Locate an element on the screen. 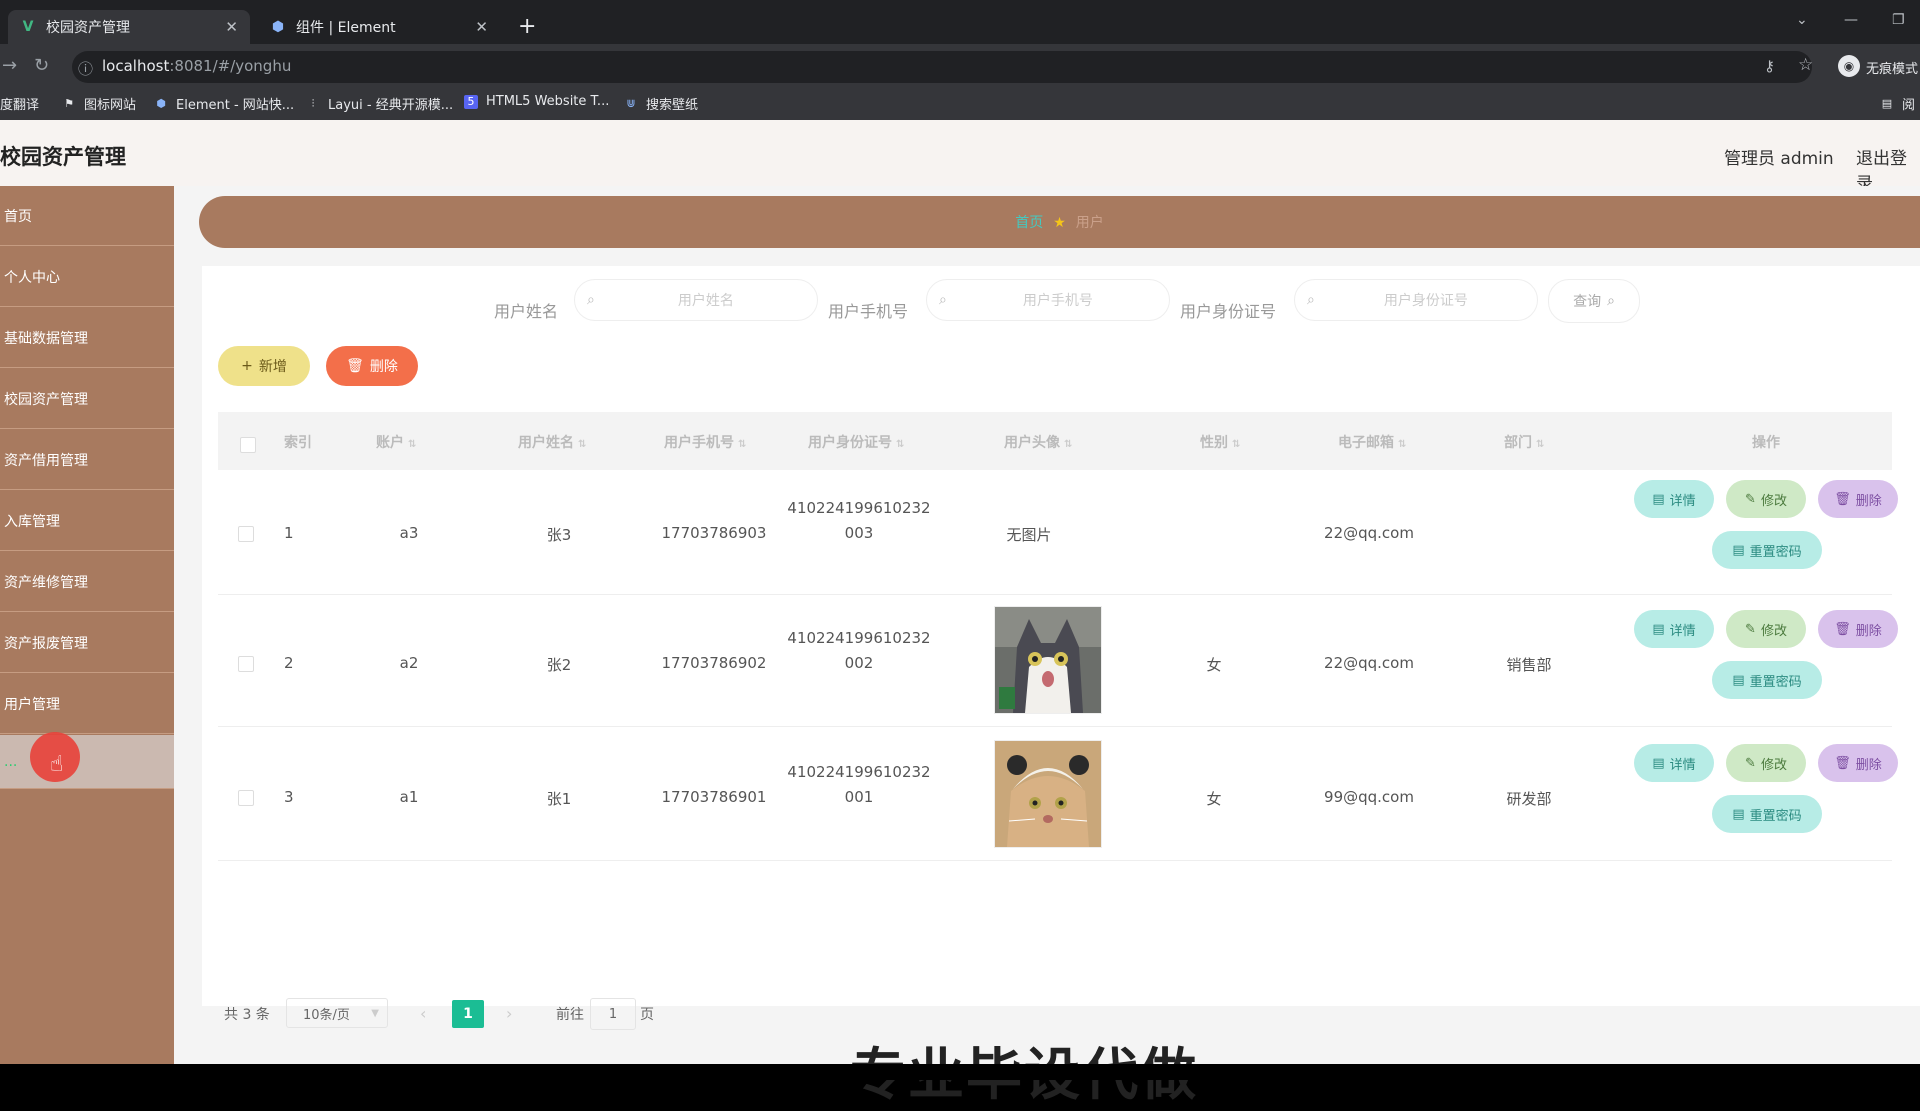 Image resolution: width=1920 pixels, height=1111 pixels. col-gender: 性别 ⇅ is located at coordinates (1220, 442).